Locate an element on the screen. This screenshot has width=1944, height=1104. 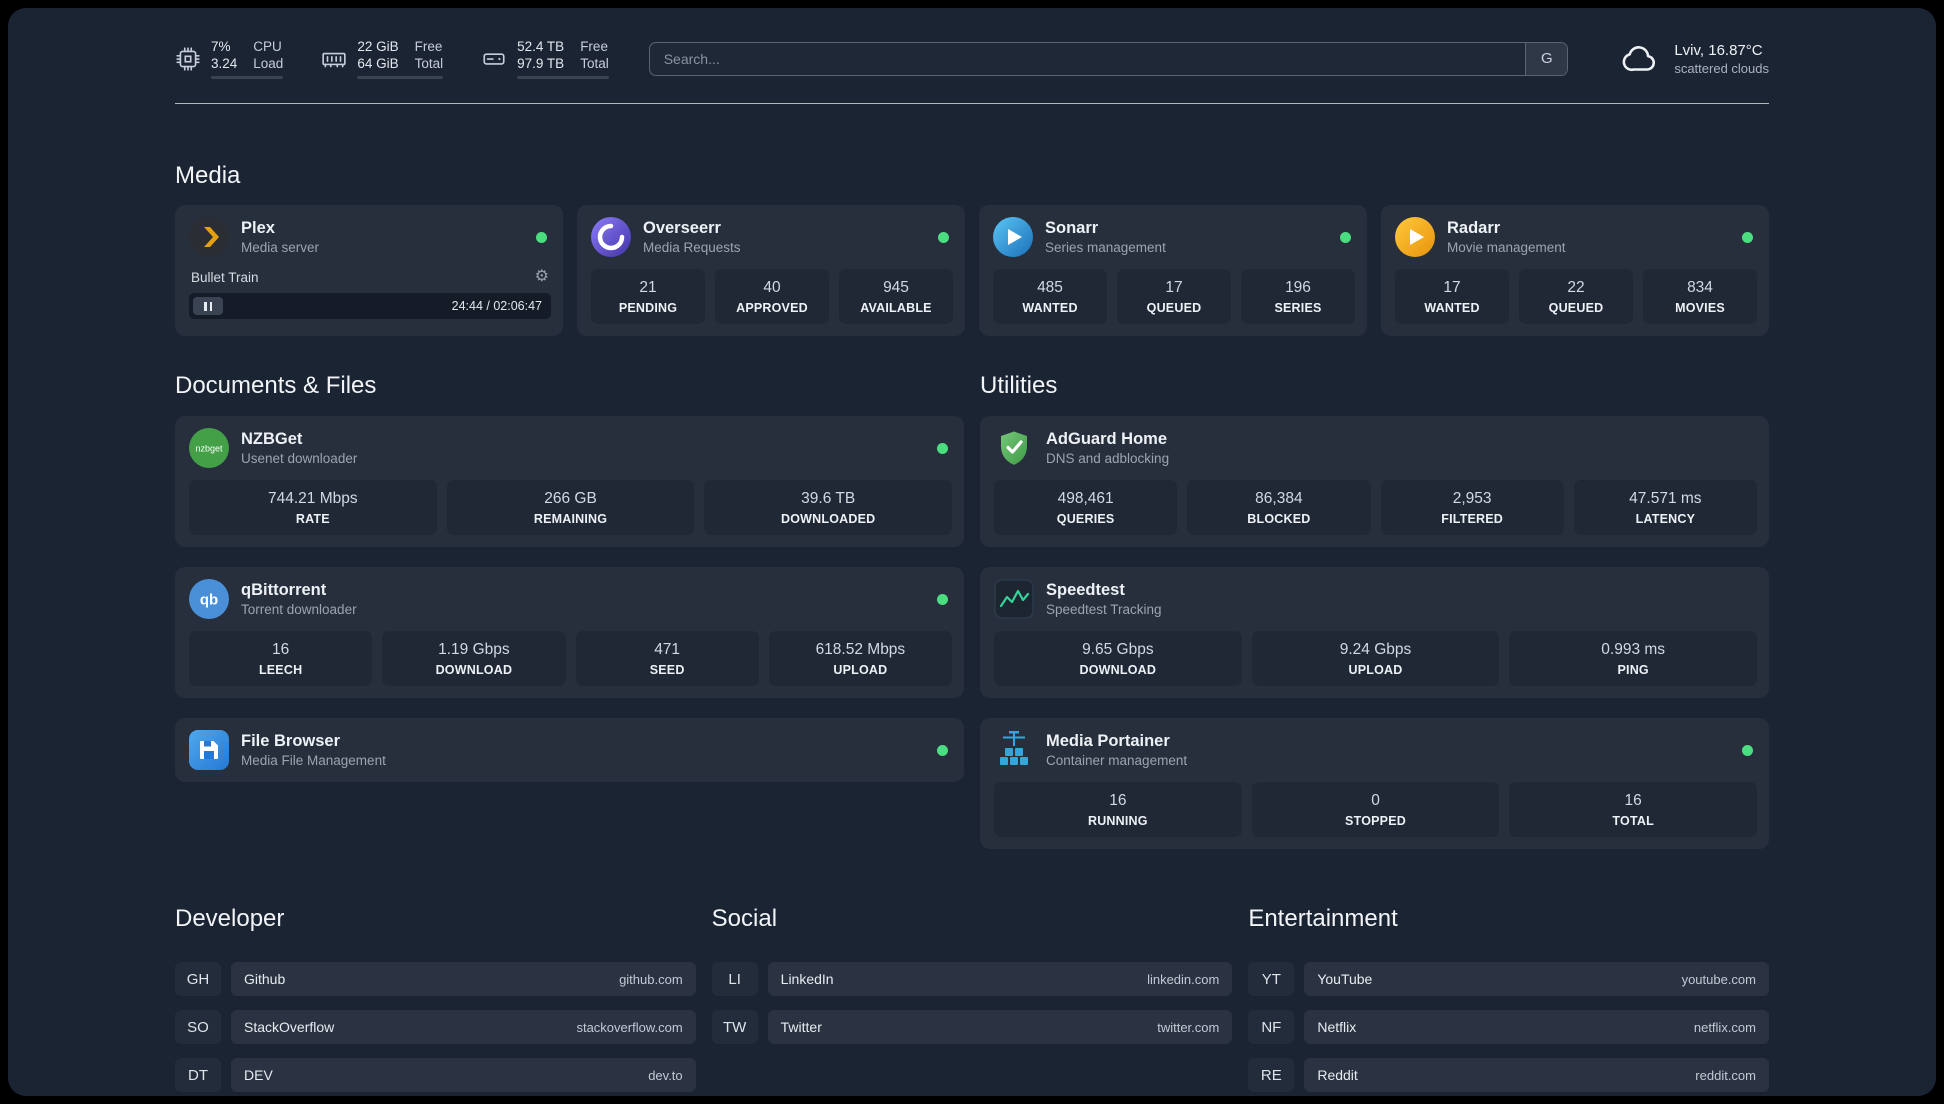
service-card-filebrowser: File Browser Media File Management is located at coordinates (569, 750).